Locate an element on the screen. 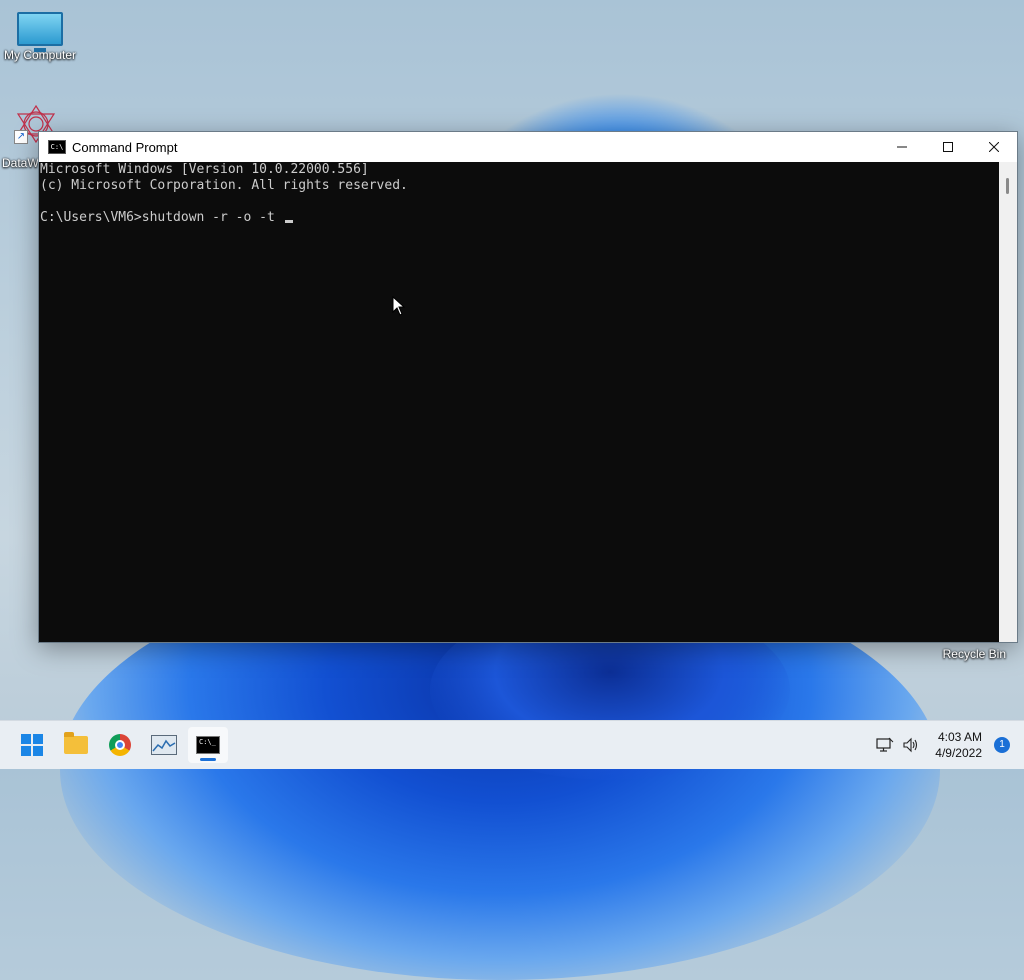 The image size is (1024, 980). shortcut-arrow-icon: ↗ is located at coordinates (21, 137).